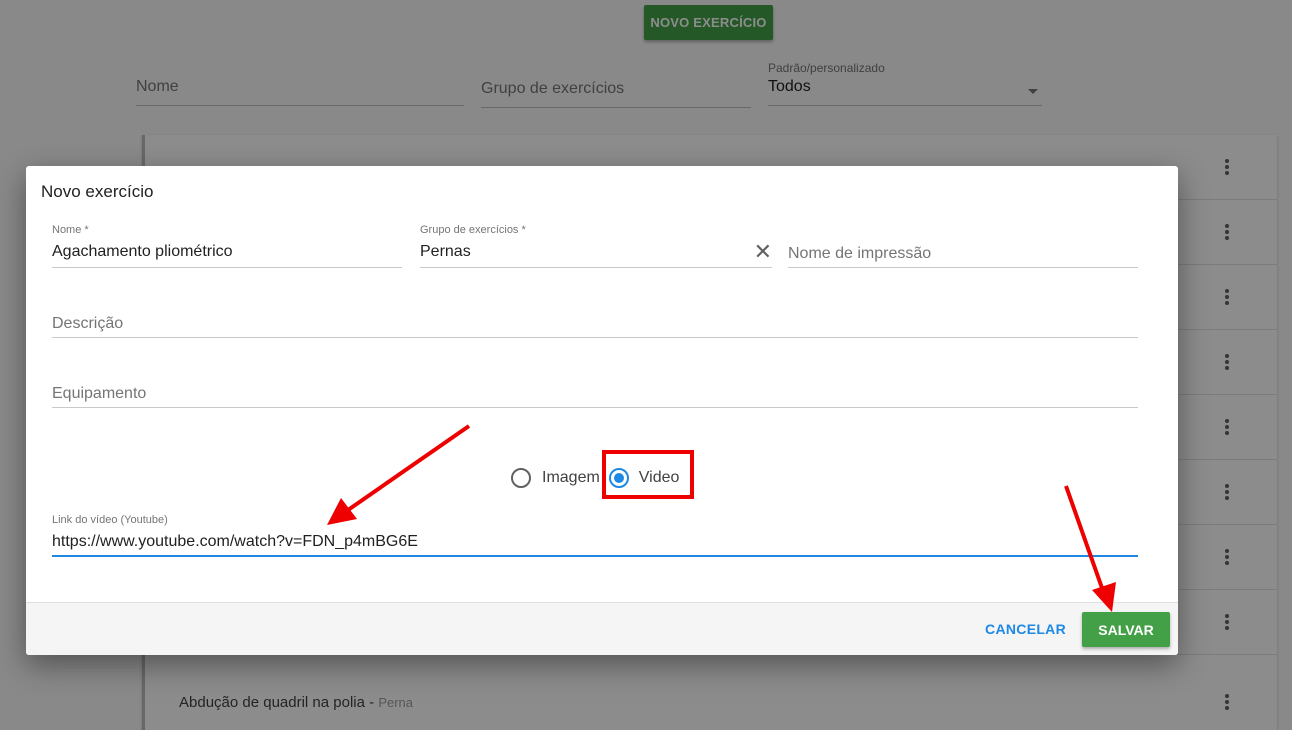  Describe the element at coordinates (602, 628) in the screenshot. I see `dialog-footer: CANCELAR SALVAR` at that location.